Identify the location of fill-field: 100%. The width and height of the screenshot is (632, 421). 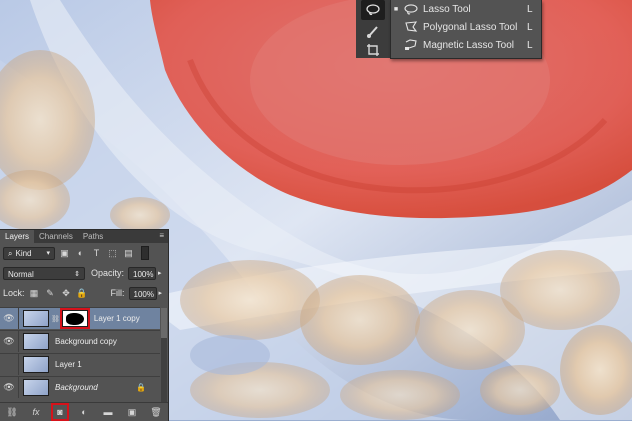
(142, 293).